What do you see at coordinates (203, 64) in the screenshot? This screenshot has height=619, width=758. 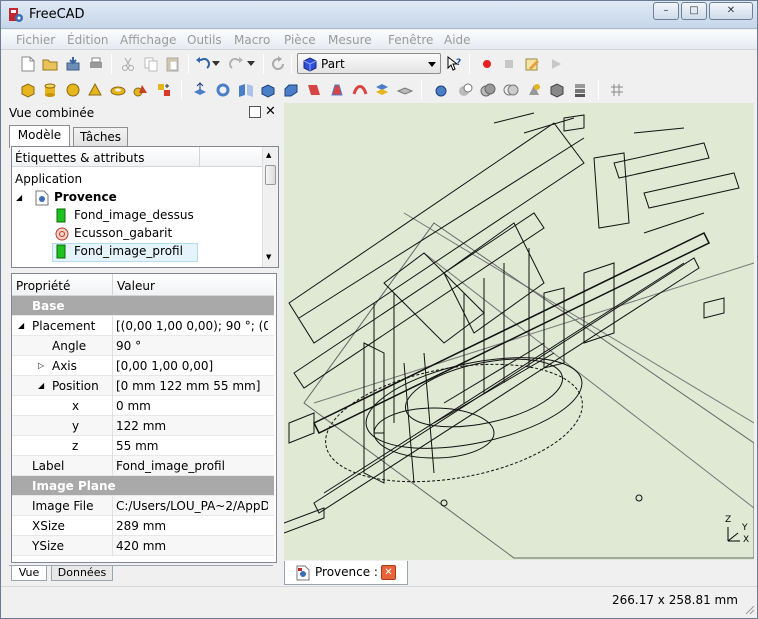 I see `undo-icon` at bounding box center [203, 64].